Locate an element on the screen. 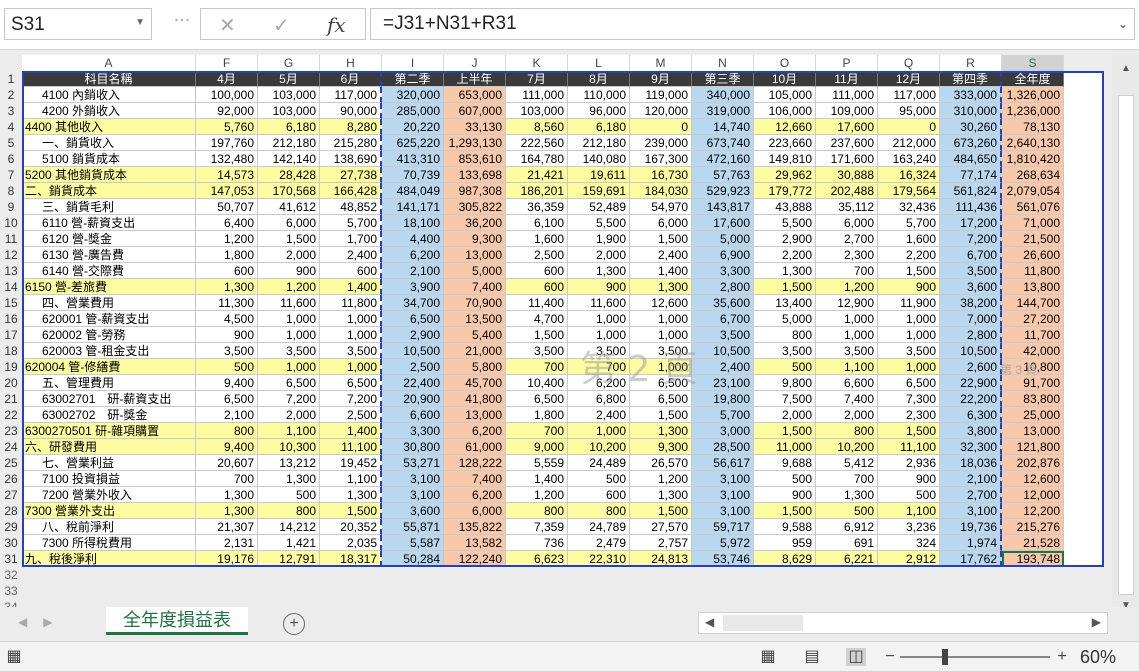 The height and width of the screenshot is (671, 1139). cell: 167,300 is located at coordinates (661, 159).